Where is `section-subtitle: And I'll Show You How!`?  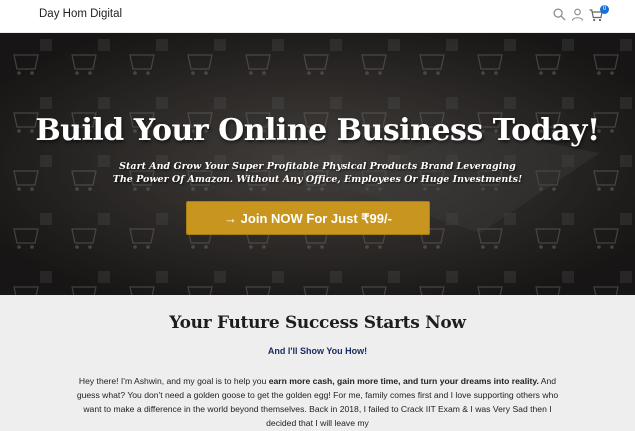 section-subtitle: And I'll Show You How! is located at coordinates (317, 351).